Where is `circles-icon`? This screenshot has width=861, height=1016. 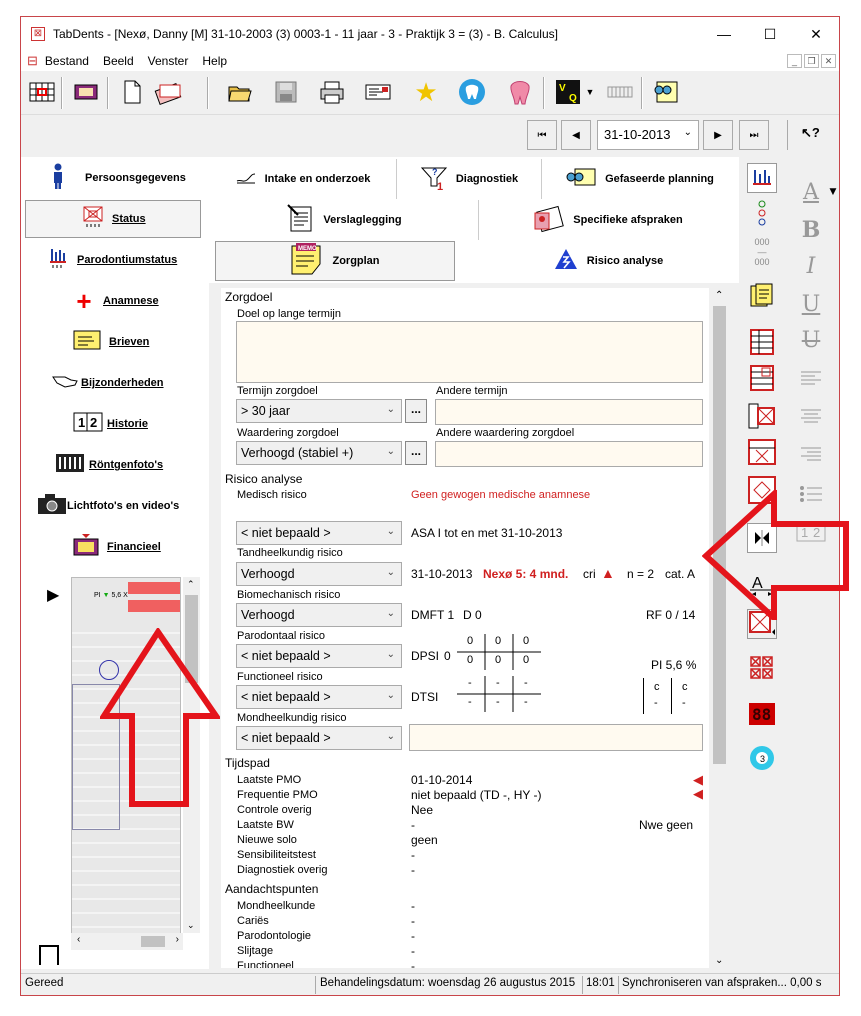 circles-icon is located at coordinates (762, 214).